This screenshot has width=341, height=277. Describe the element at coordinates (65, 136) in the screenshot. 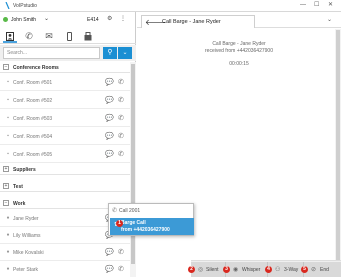

I see `list-item: ▪ Conf. Room #504 💬 ✆` at that location.